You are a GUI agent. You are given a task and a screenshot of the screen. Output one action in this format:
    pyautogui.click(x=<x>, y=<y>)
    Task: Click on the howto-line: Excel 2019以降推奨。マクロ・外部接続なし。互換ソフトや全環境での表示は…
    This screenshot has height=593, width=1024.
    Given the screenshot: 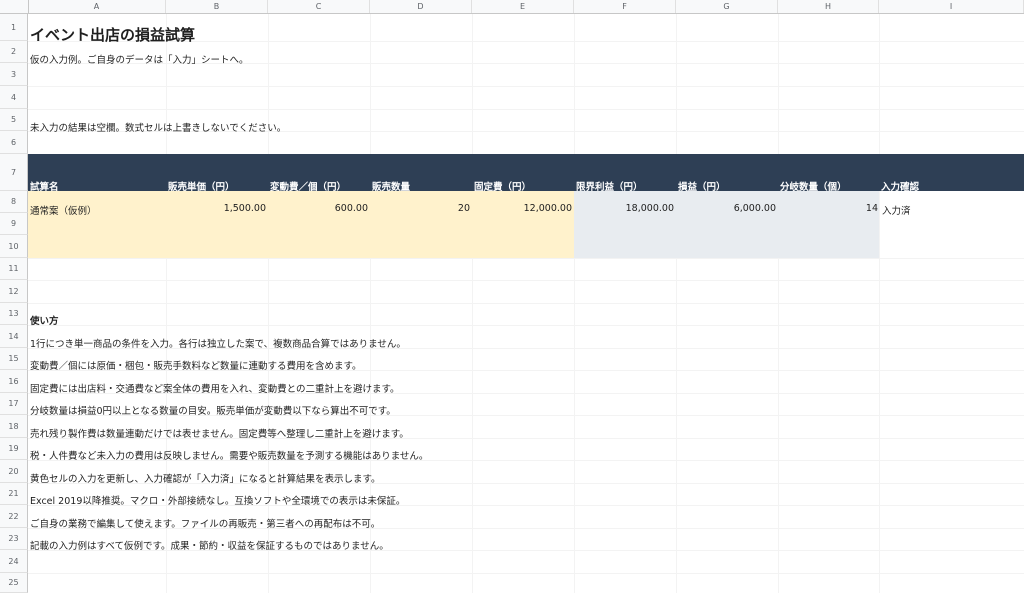 What is the action you would take?
    pyautogui.click(x=217, y=500)
    